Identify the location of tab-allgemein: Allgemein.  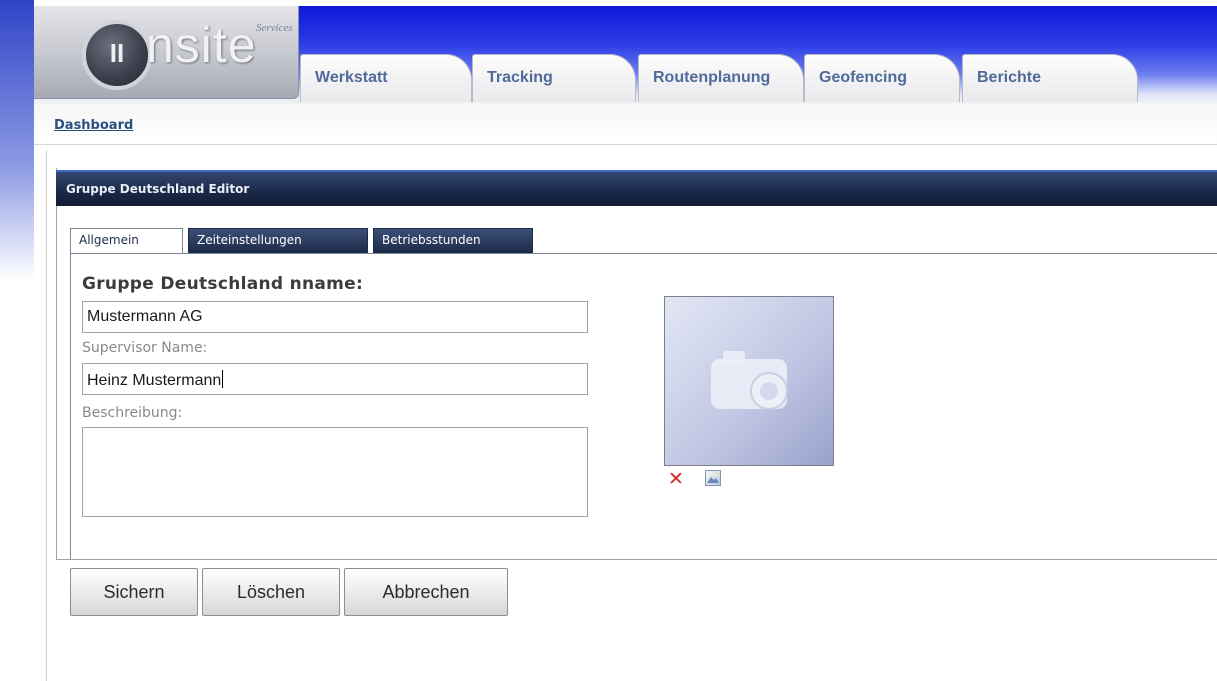
(126, 241).